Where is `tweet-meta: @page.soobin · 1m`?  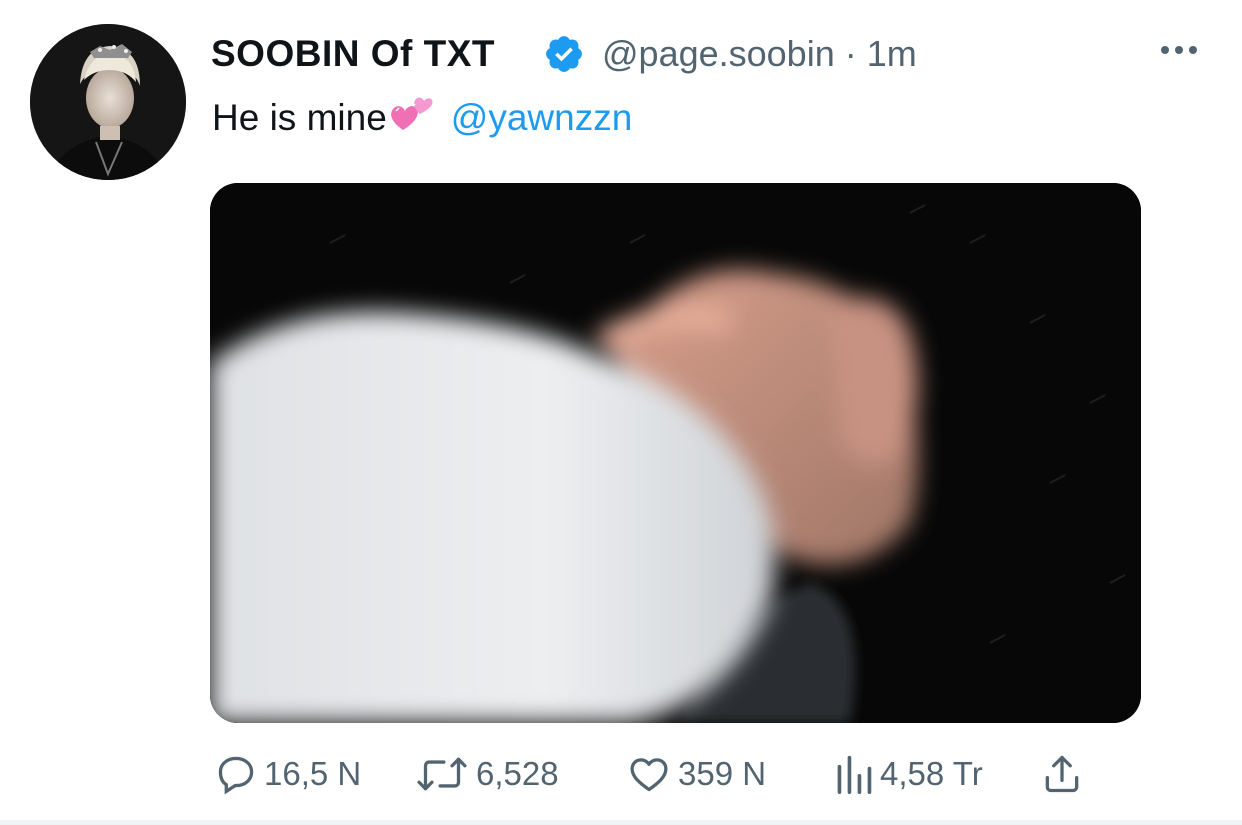
tweet-meta: @page.soobin · 1m is located at coordinates (759, 54).